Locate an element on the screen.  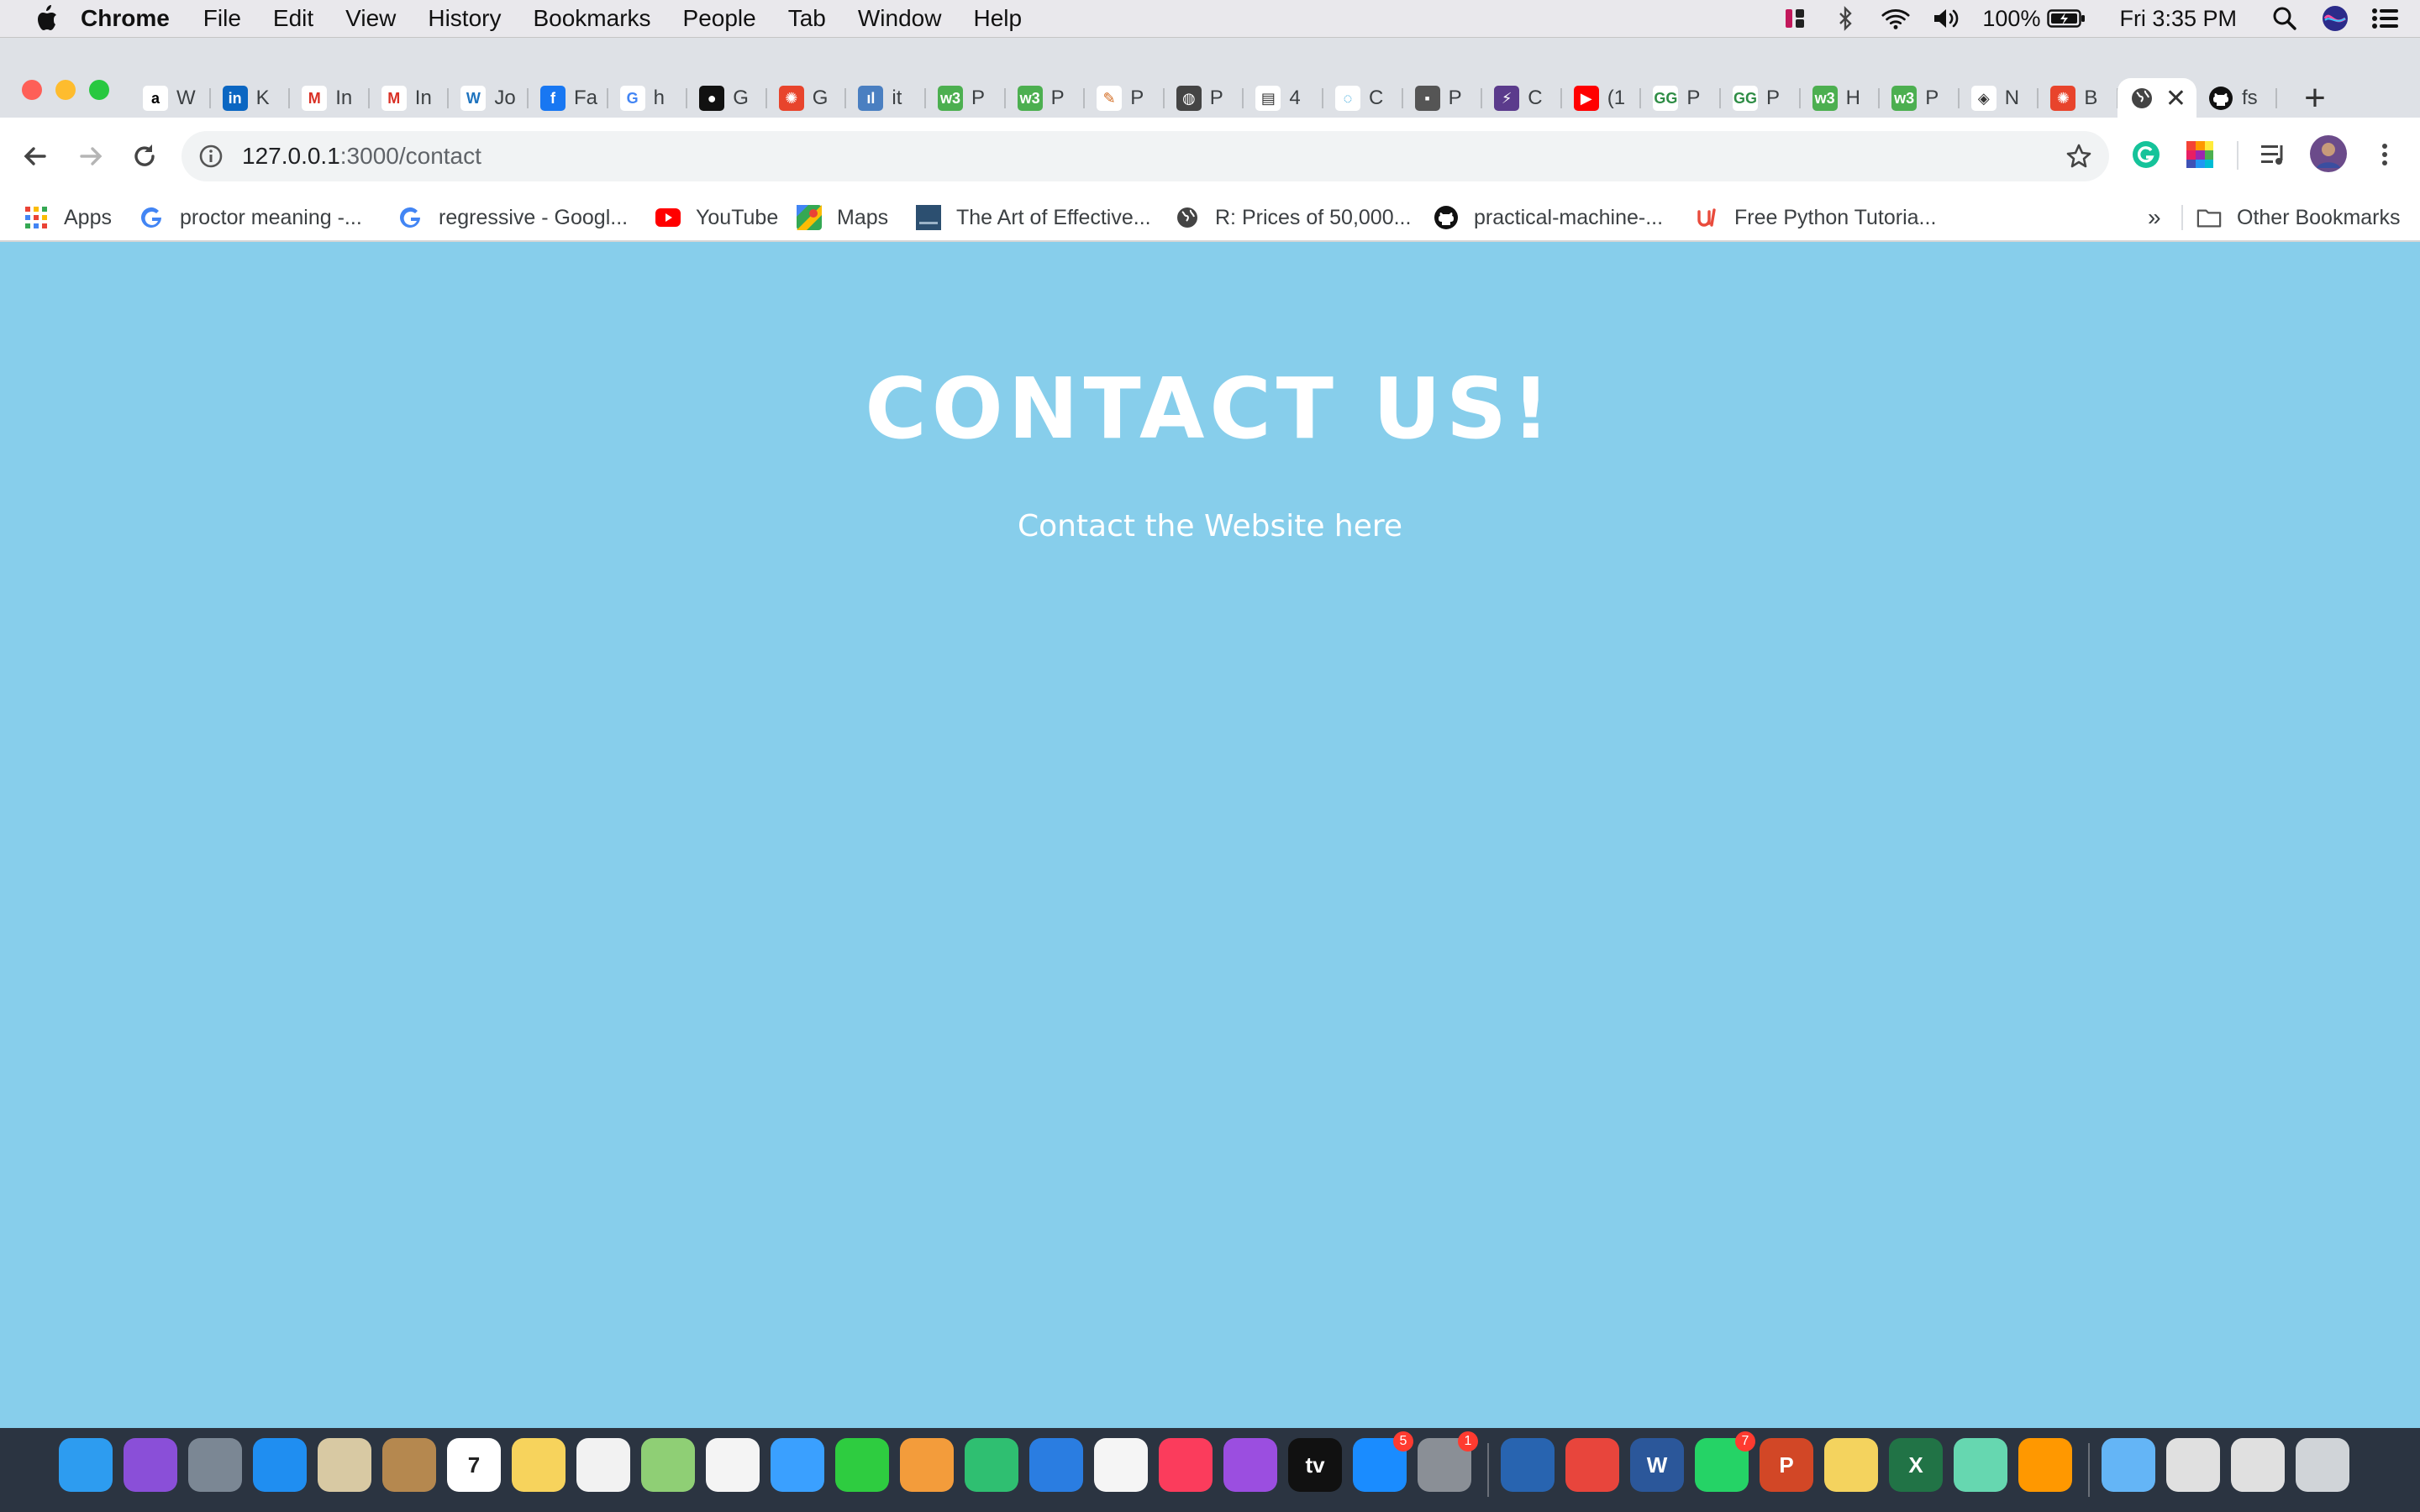
word-icon: W is located at coordinates (1657, 1465).